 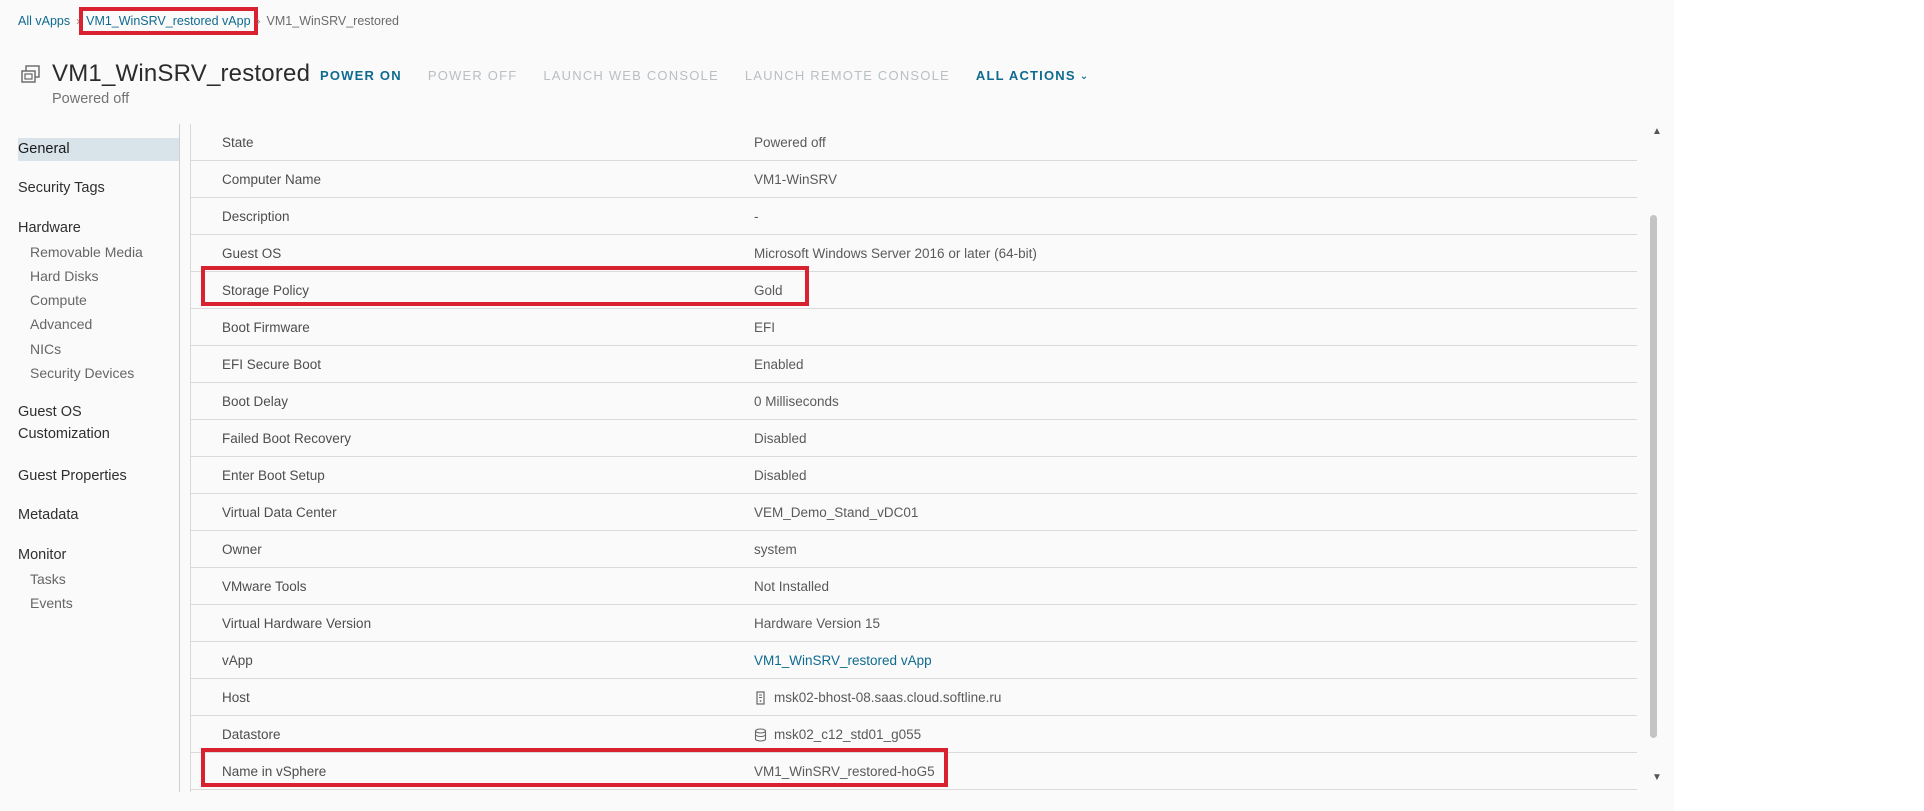 I want to click on property-label: Storage Policy, so click(x=266, y=290).